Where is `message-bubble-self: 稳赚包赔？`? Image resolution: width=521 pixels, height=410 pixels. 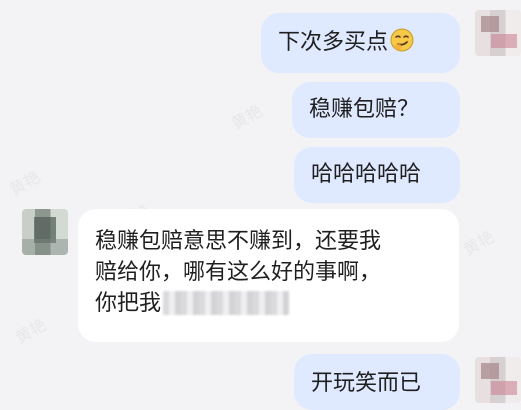
message-bubble-self: 稳赚包赔？ is located at coordinates (376, 110).